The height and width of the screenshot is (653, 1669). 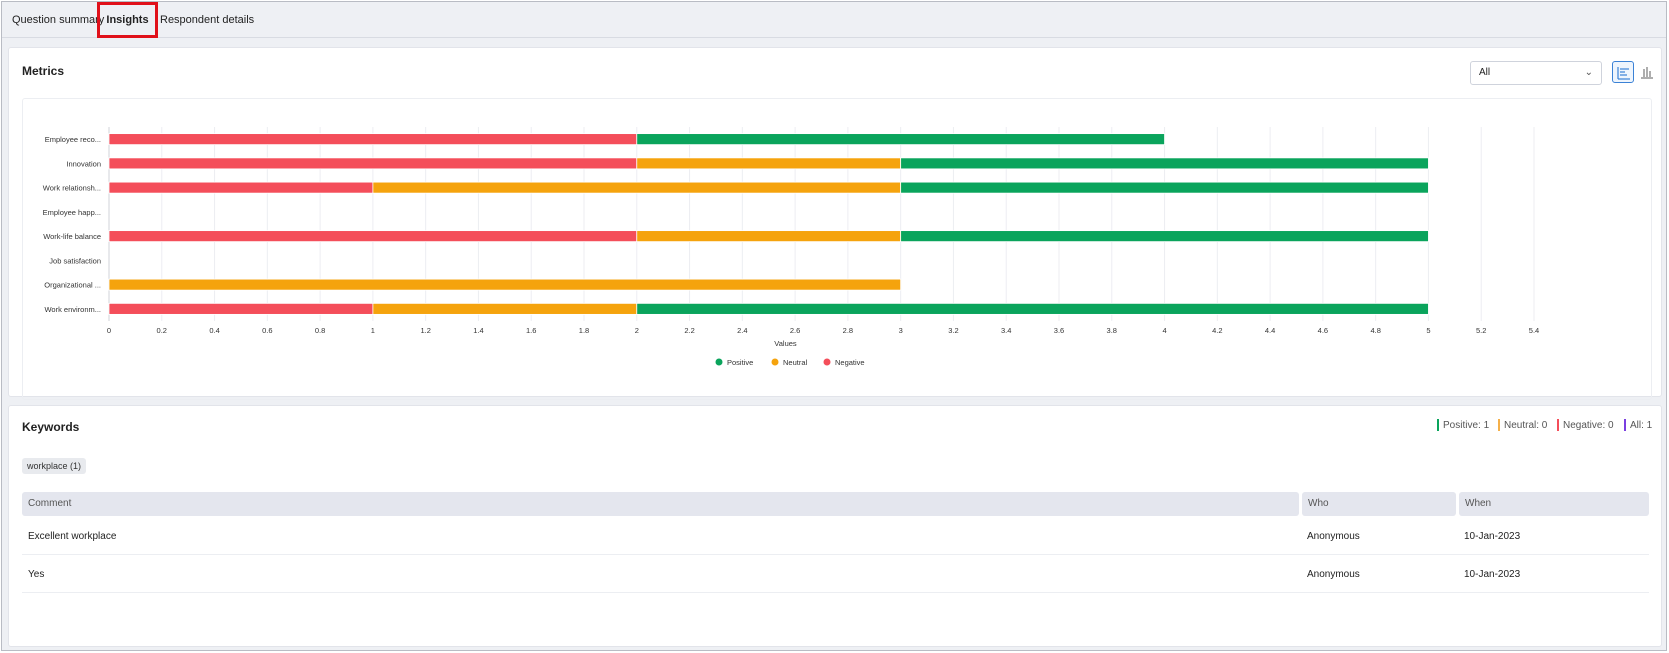 What do you see at coordinates (51, 427) in the screenshot?
I see `keywords-title: Keywords` at bounding box center [51, 427].